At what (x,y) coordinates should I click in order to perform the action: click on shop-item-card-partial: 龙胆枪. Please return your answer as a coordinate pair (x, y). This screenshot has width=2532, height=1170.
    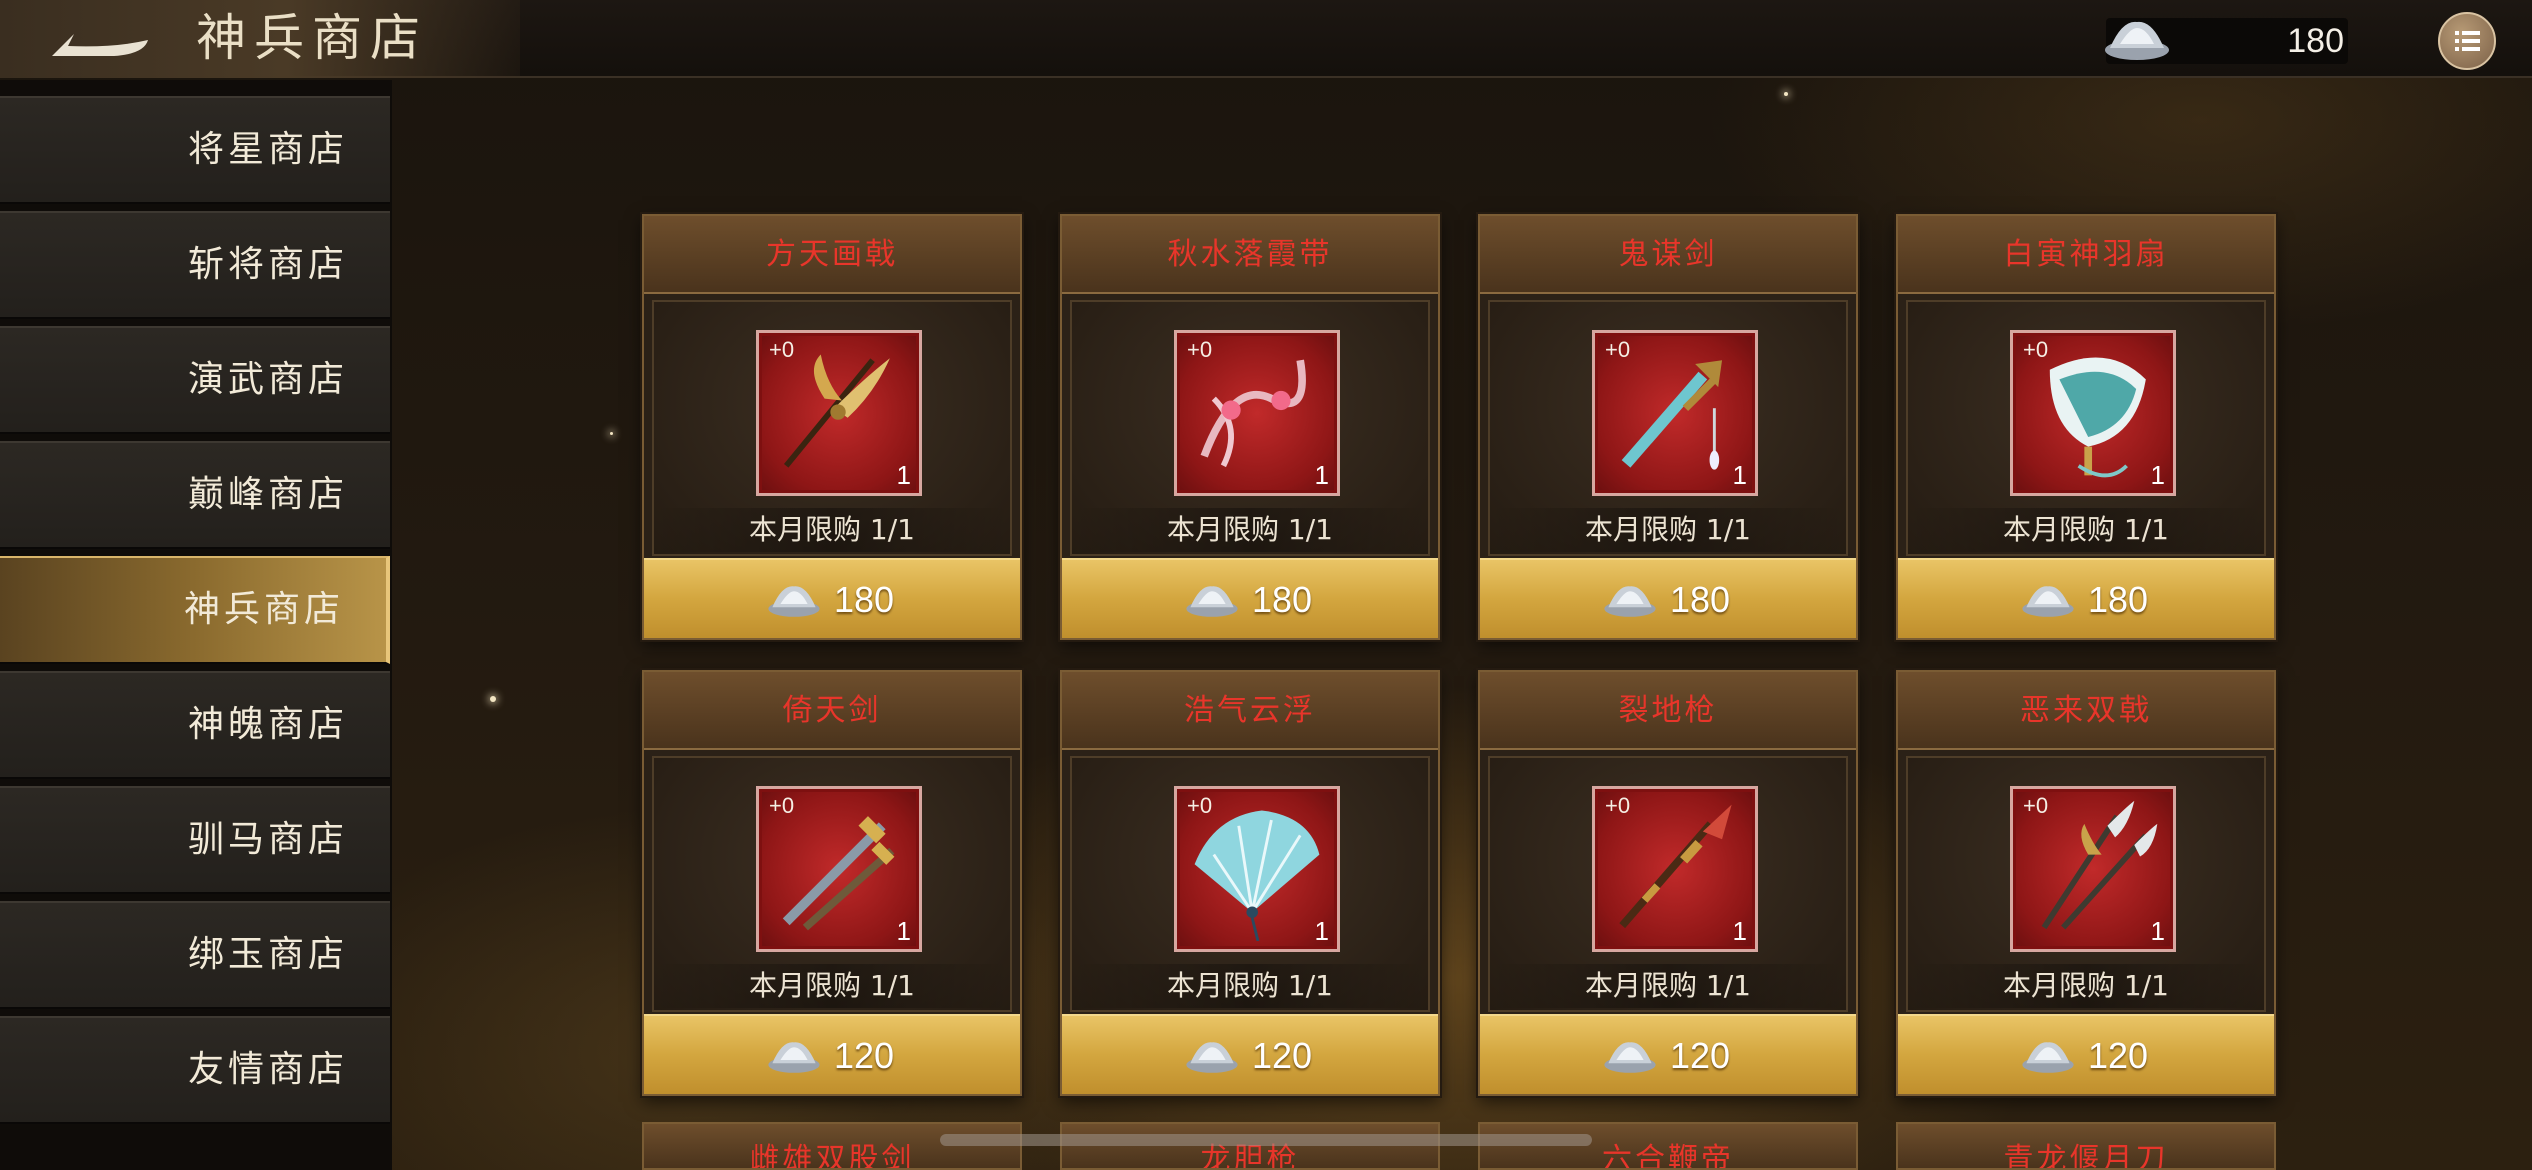
    Looking at the image, I should click on (1250, 1146).